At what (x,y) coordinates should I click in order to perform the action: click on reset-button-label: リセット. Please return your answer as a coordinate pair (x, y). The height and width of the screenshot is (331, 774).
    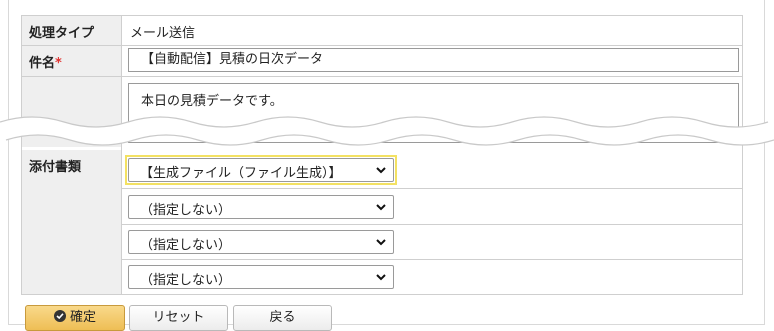
    Looking at the image, I should click on (178, 317).